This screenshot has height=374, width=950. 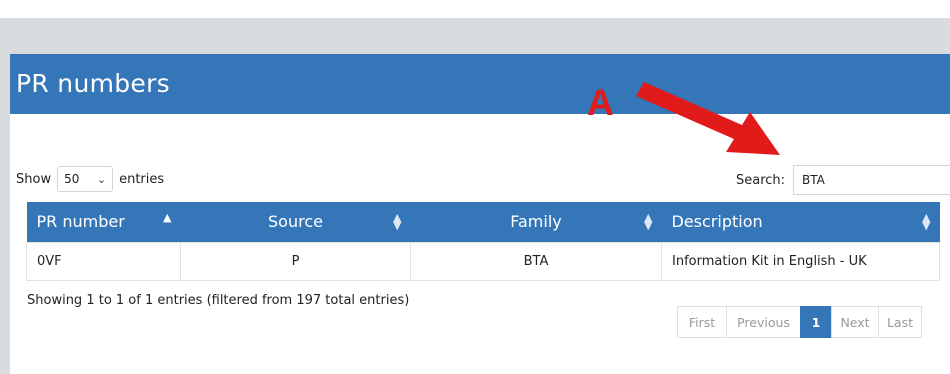 I want to click on chevron-down-icon: ⌄, so click(x=101, y=179).